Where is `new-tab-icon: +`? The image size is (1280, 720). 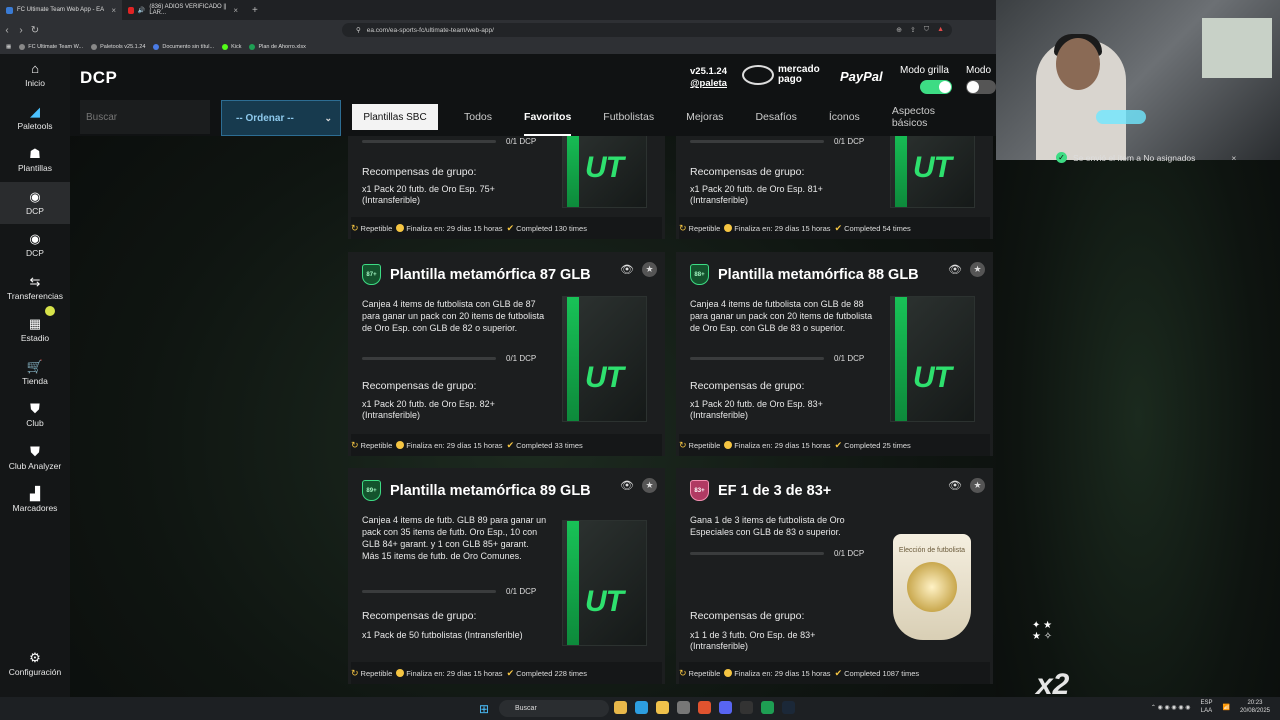 new-tab-icon: + is located at coordinates (255, 10).